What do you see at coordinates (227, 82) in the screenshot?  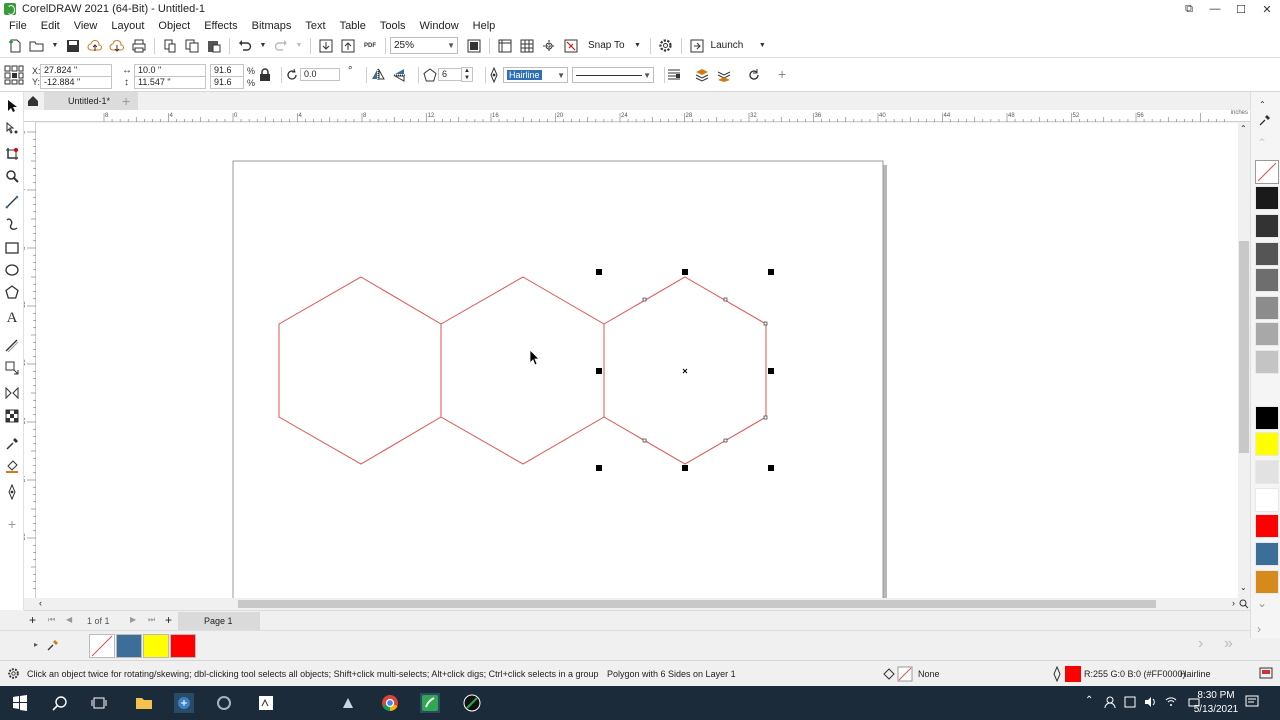 I see `scale-y-field: 91.6` at bounding box center [227, 82].